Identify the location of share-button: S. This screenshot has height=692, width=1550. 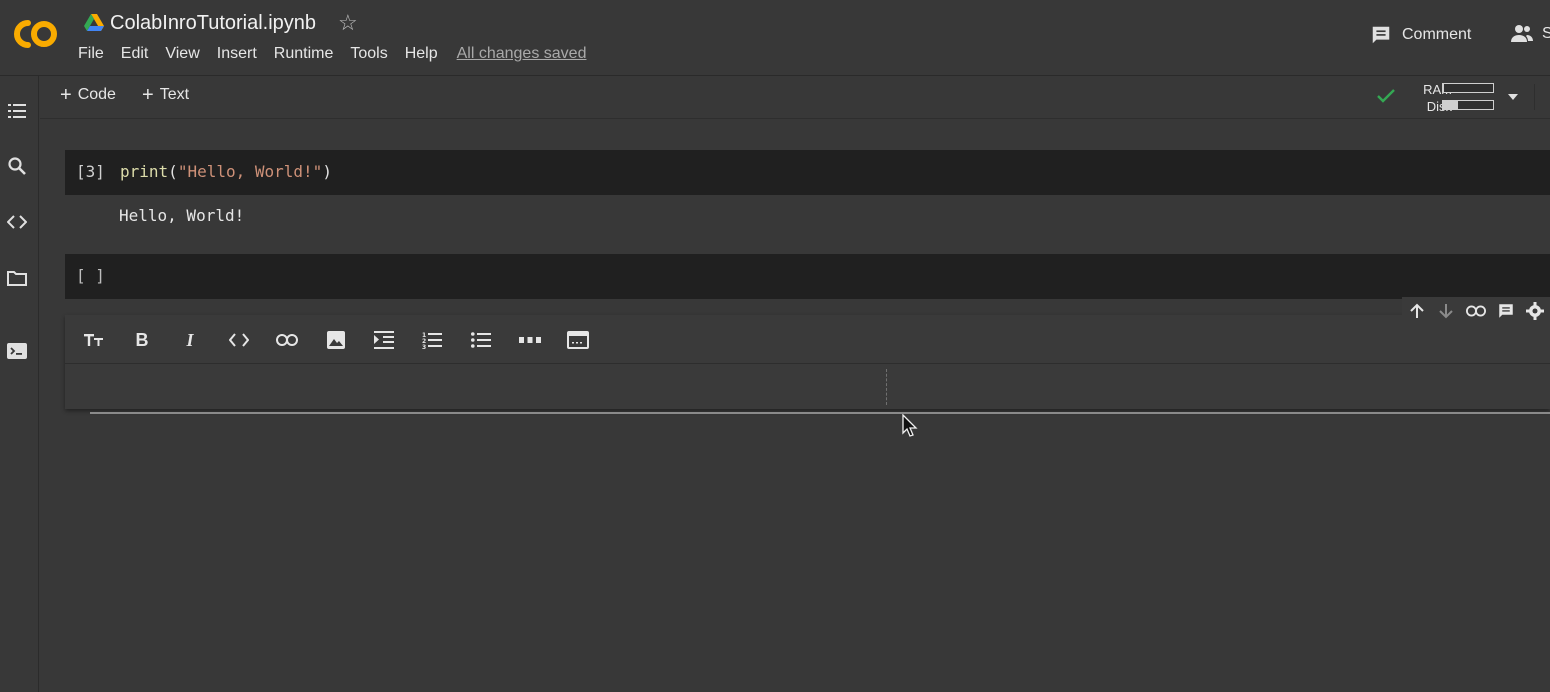
(1530, 34).